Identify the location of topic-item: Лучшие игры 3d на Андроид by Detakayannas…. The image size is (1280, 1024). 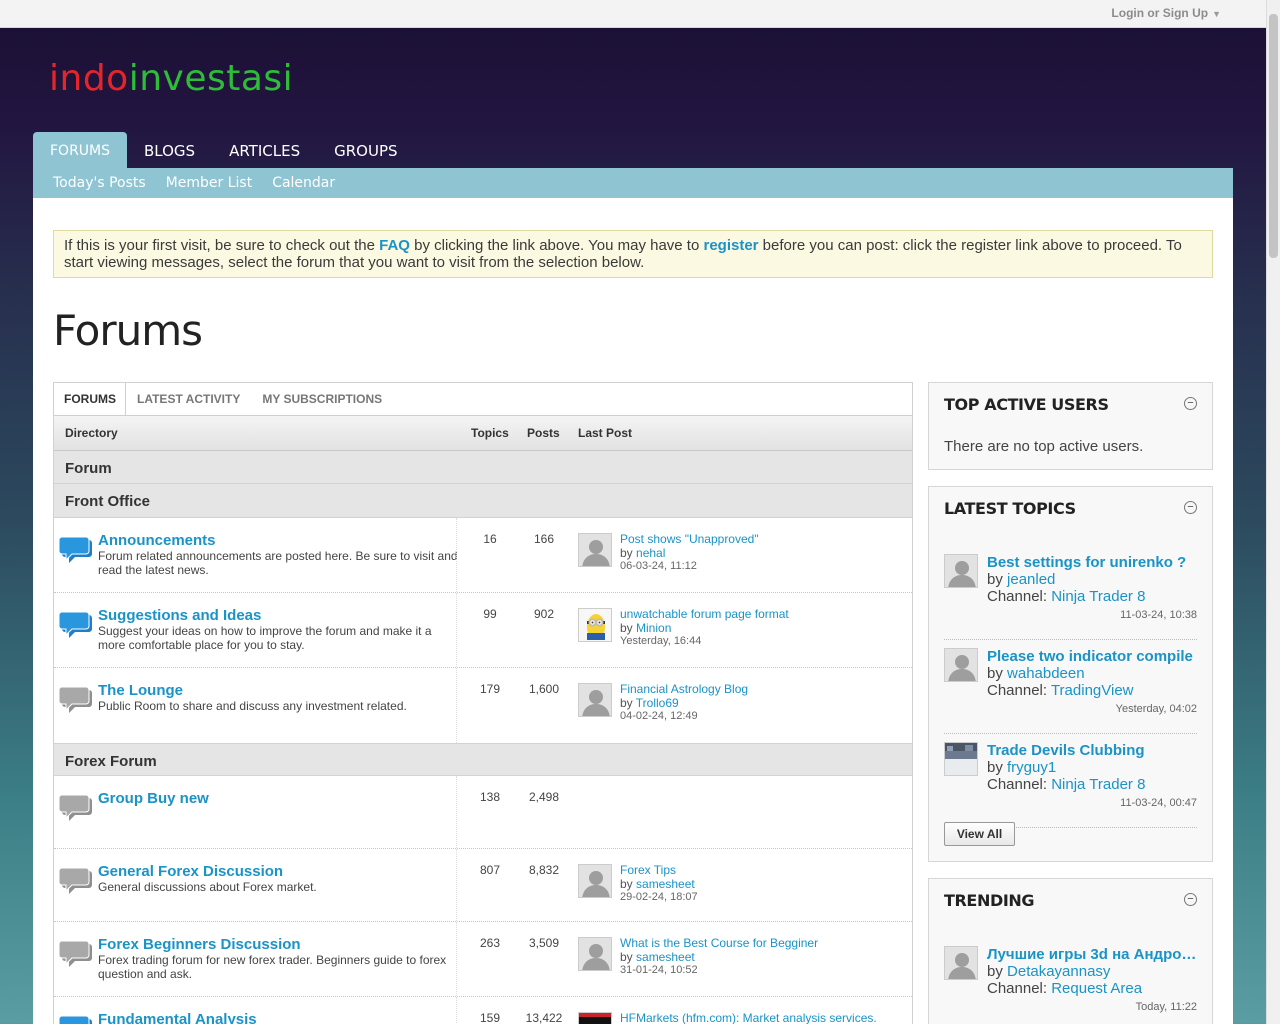
(1070, 985).